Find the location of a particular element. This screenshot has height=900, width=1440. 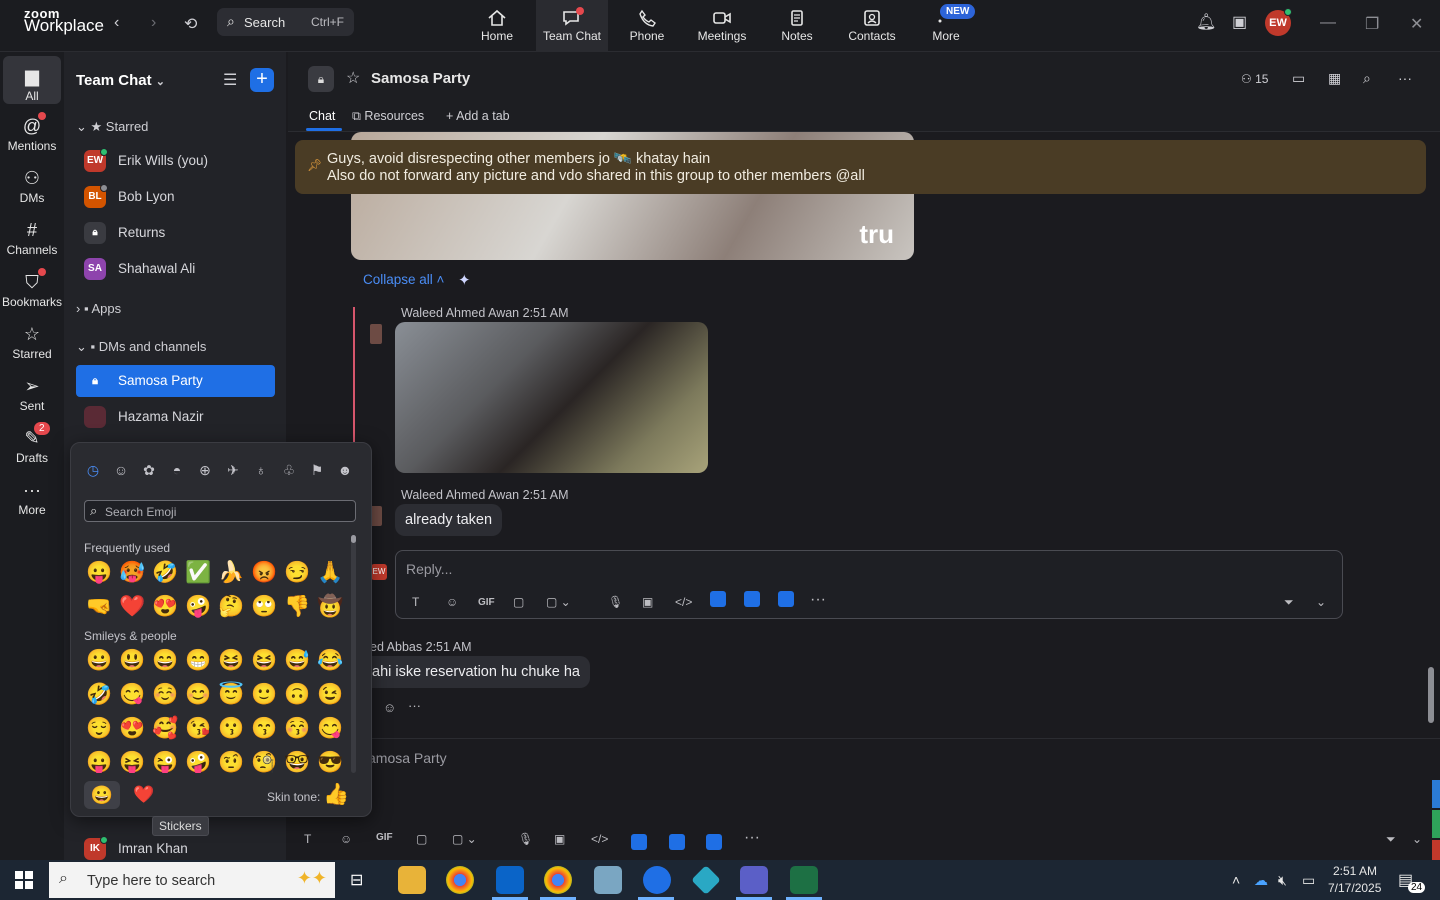

section-starred: ⌄ ★ Starred is located at coordinates (112, 127).